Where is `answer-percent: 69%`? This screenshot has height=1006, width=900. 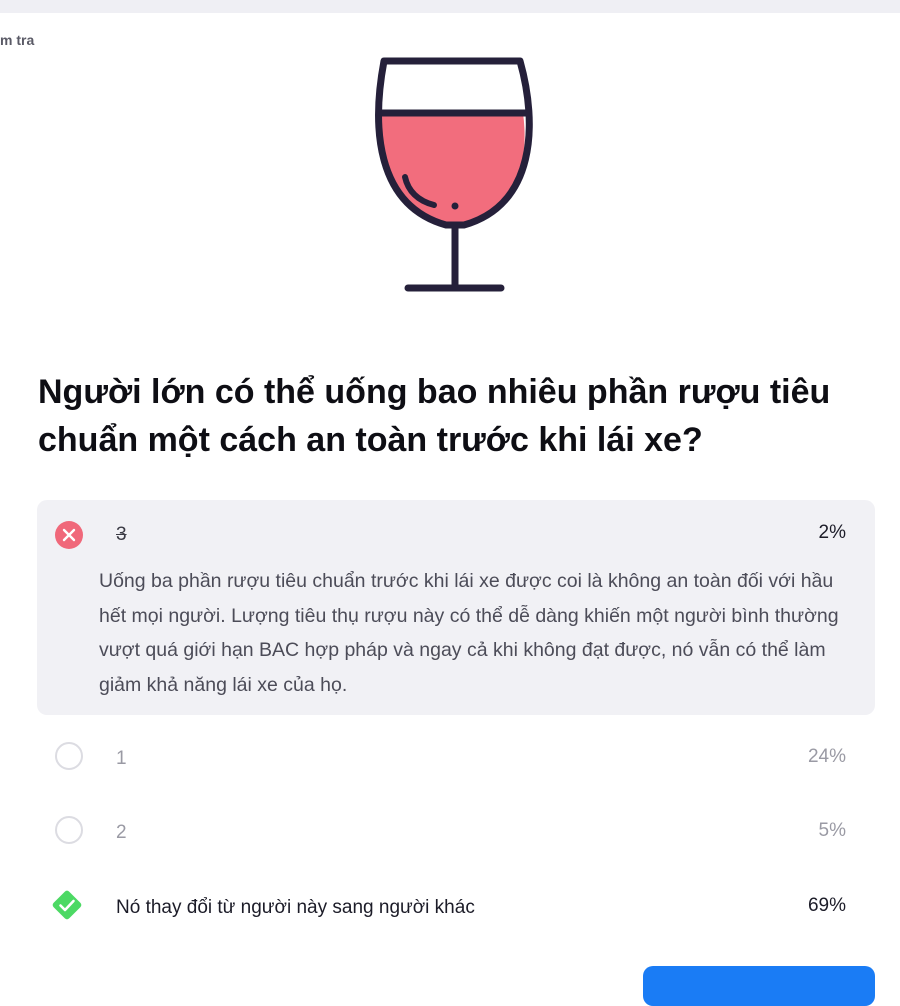 answer-percent: 69% is located at coordinates (826, 905).